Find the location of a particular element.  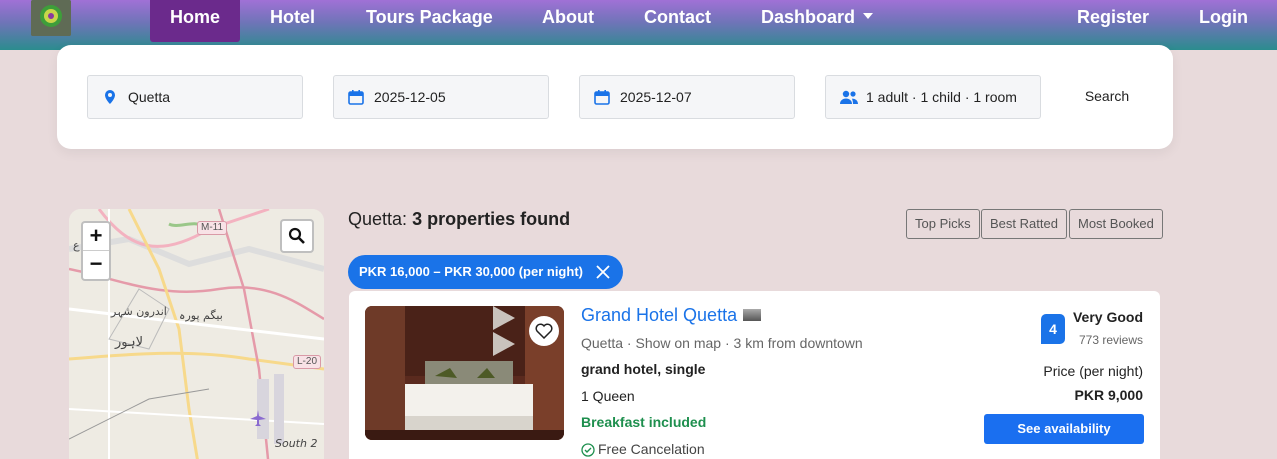

nav-register: Register is located at coordinates (1113, 18).